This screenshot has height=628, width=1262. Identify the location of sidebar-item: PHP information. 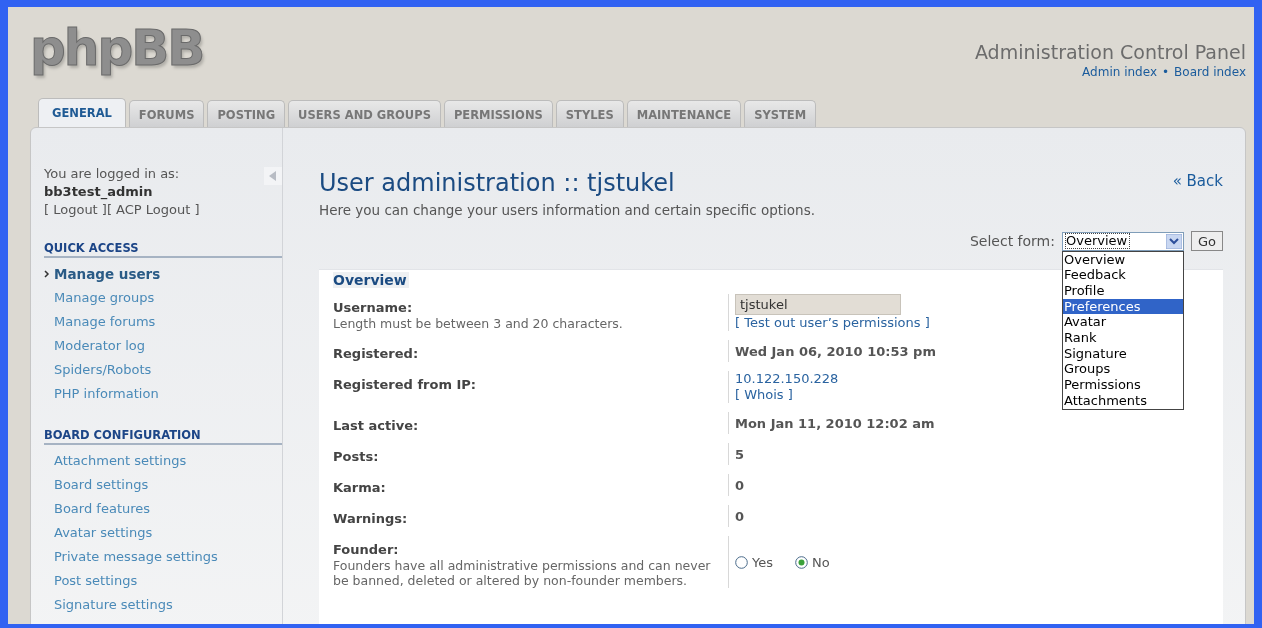
(163, 394).